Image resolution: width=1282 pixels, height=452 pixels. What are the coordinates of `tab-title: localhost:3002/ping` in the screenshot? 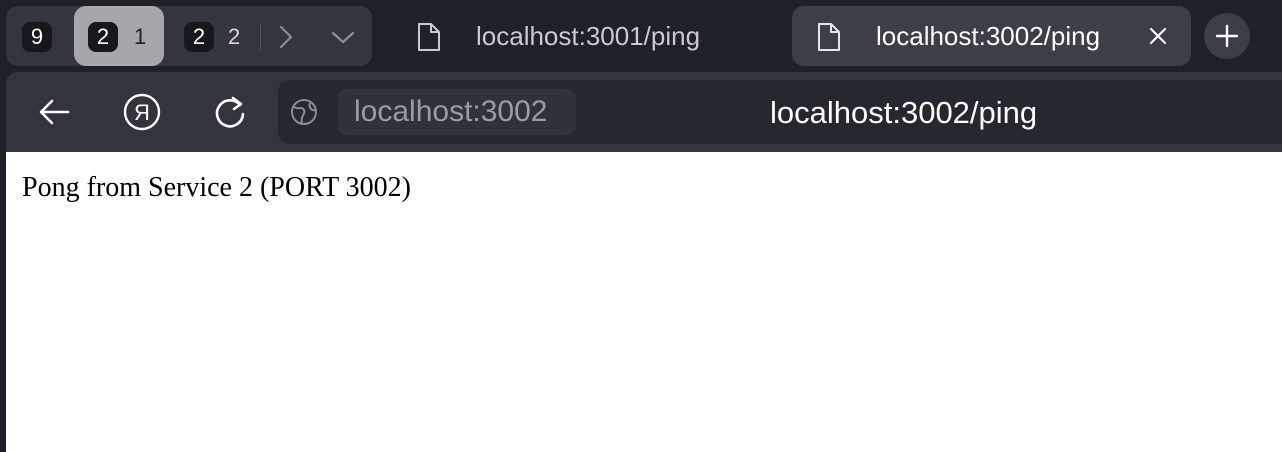 It's located at (988, 36).